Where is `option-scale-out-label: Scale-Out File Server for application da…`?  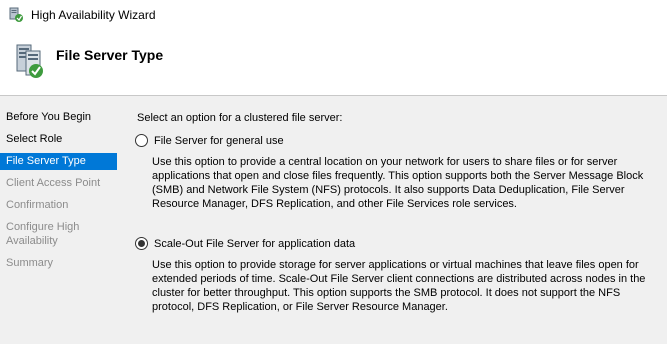
option-scale-out-label: Scale-Out File Server for application da… is located at coordinates (254, 244).